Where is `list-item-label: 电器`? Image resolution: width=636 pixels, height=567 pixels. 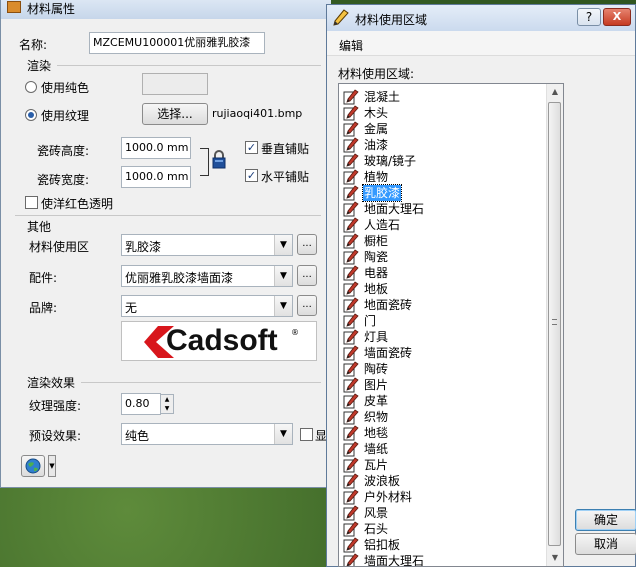
list-item-label: 电器 is located at coordinates (376, 273).